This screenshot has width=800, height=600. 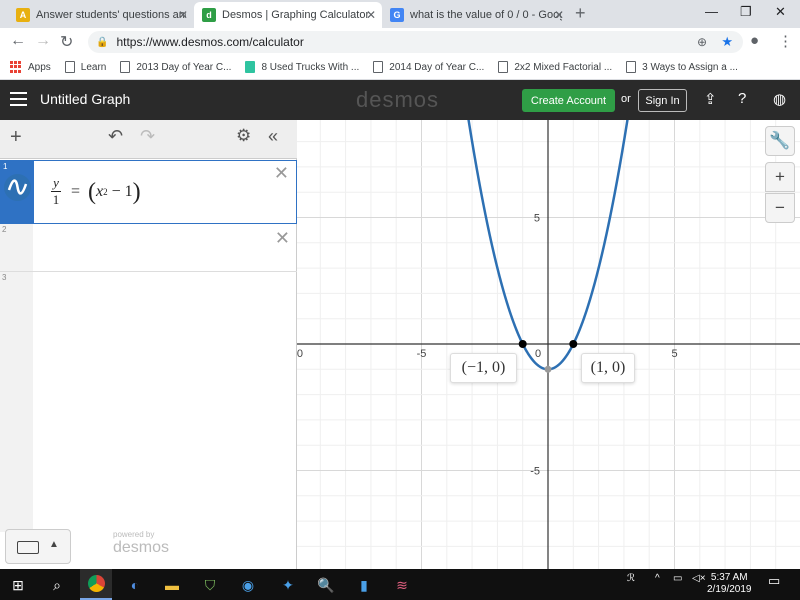 What do you see at coordinates (779, 99) in the screenshot?
I see `language-globe-icon: ◍` at bounding box center [779, 99].